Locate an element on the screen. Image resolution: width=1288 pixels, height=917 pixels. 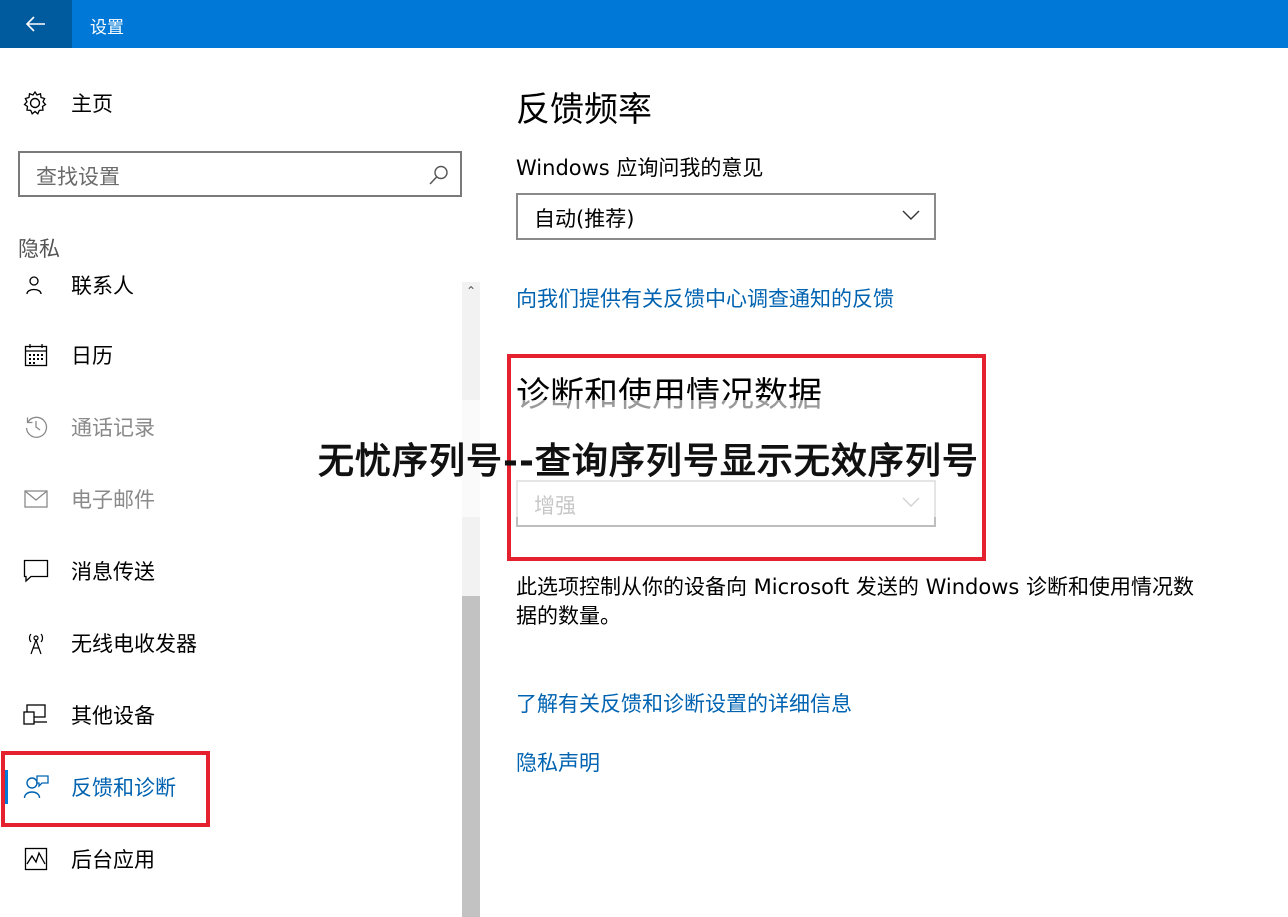
privacy-statement-link: 隐私声明 is located at coordinates (558, 762).